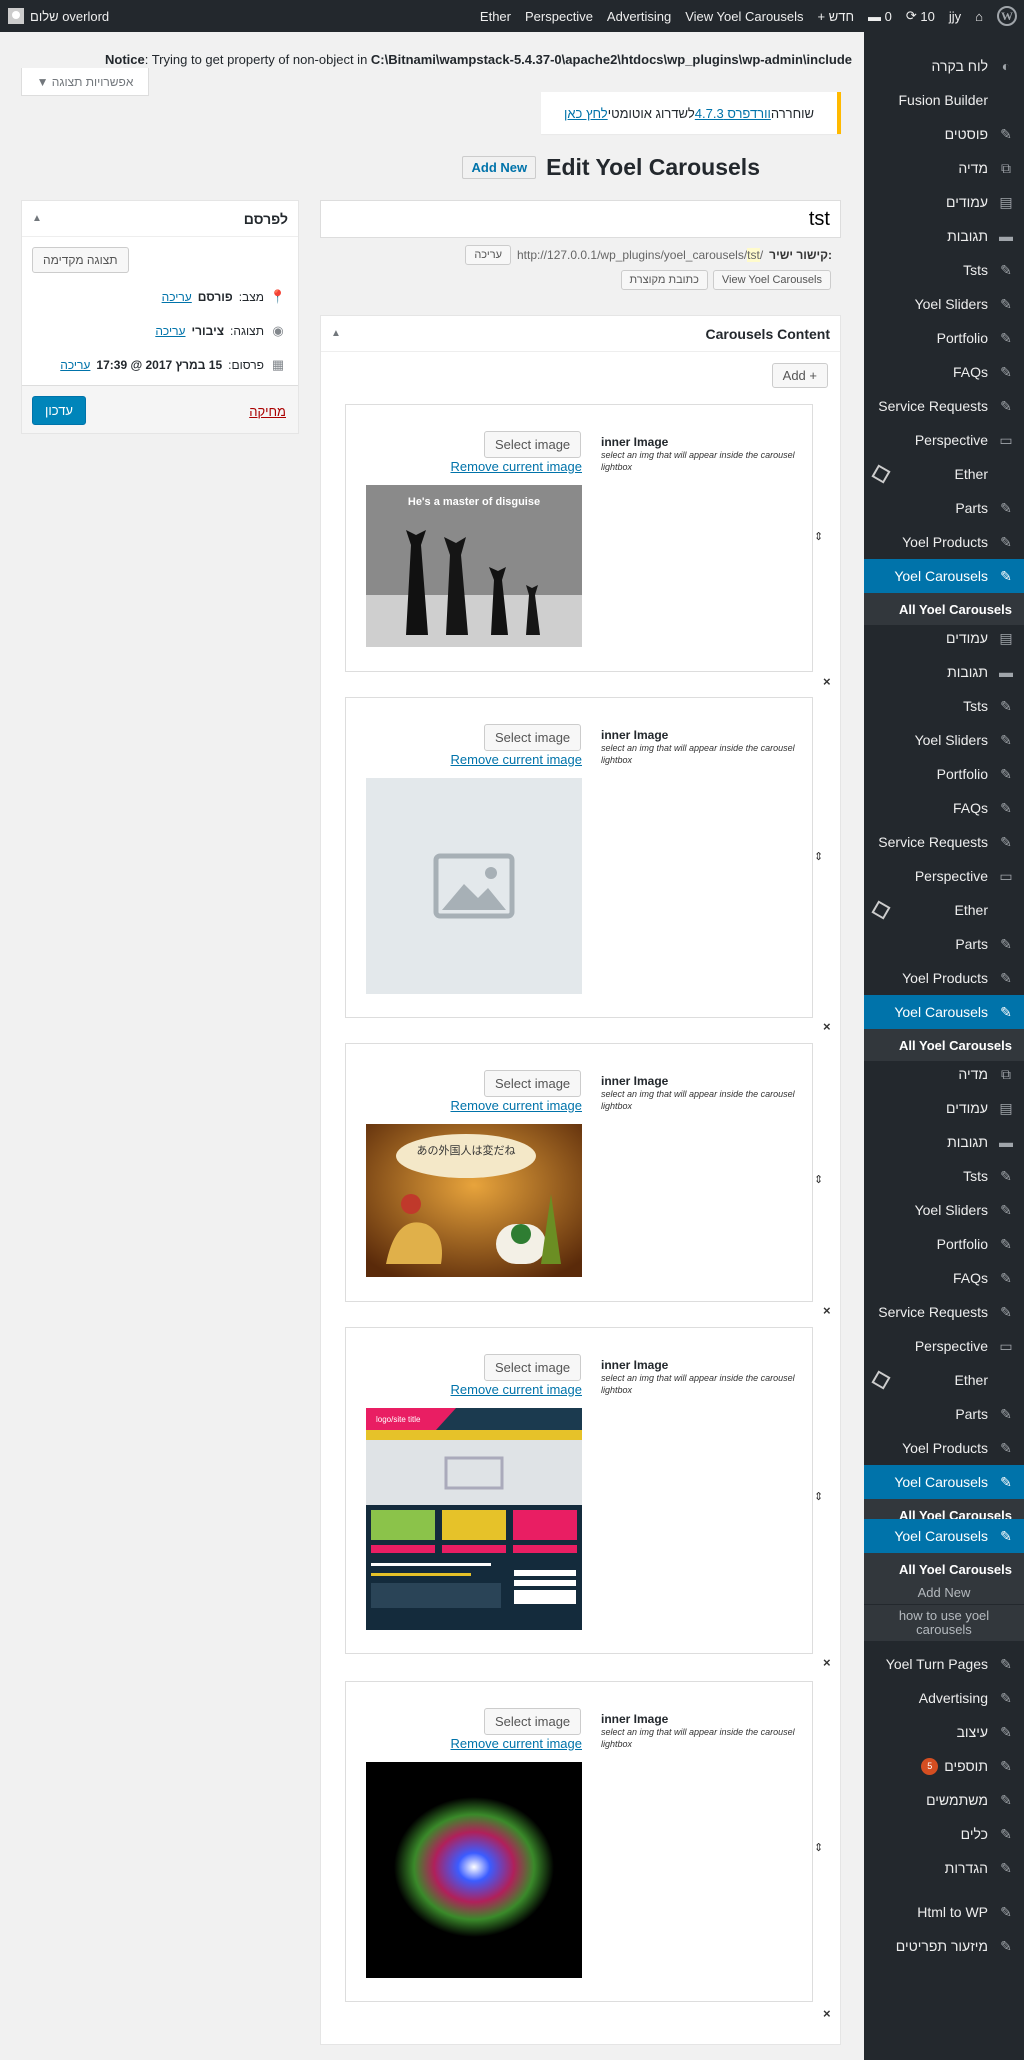  Describe the element at coordinates (1007, 16) in the screenshot. I see `wp-logo: W` at that location.